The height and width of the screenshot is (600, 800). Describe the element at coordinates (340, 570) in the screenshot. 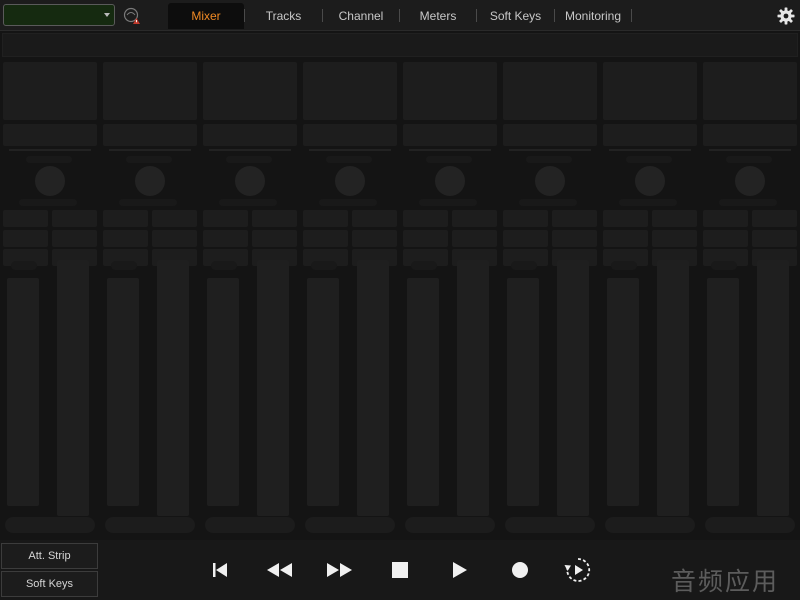

I see `fast-forward-icon` at that location.